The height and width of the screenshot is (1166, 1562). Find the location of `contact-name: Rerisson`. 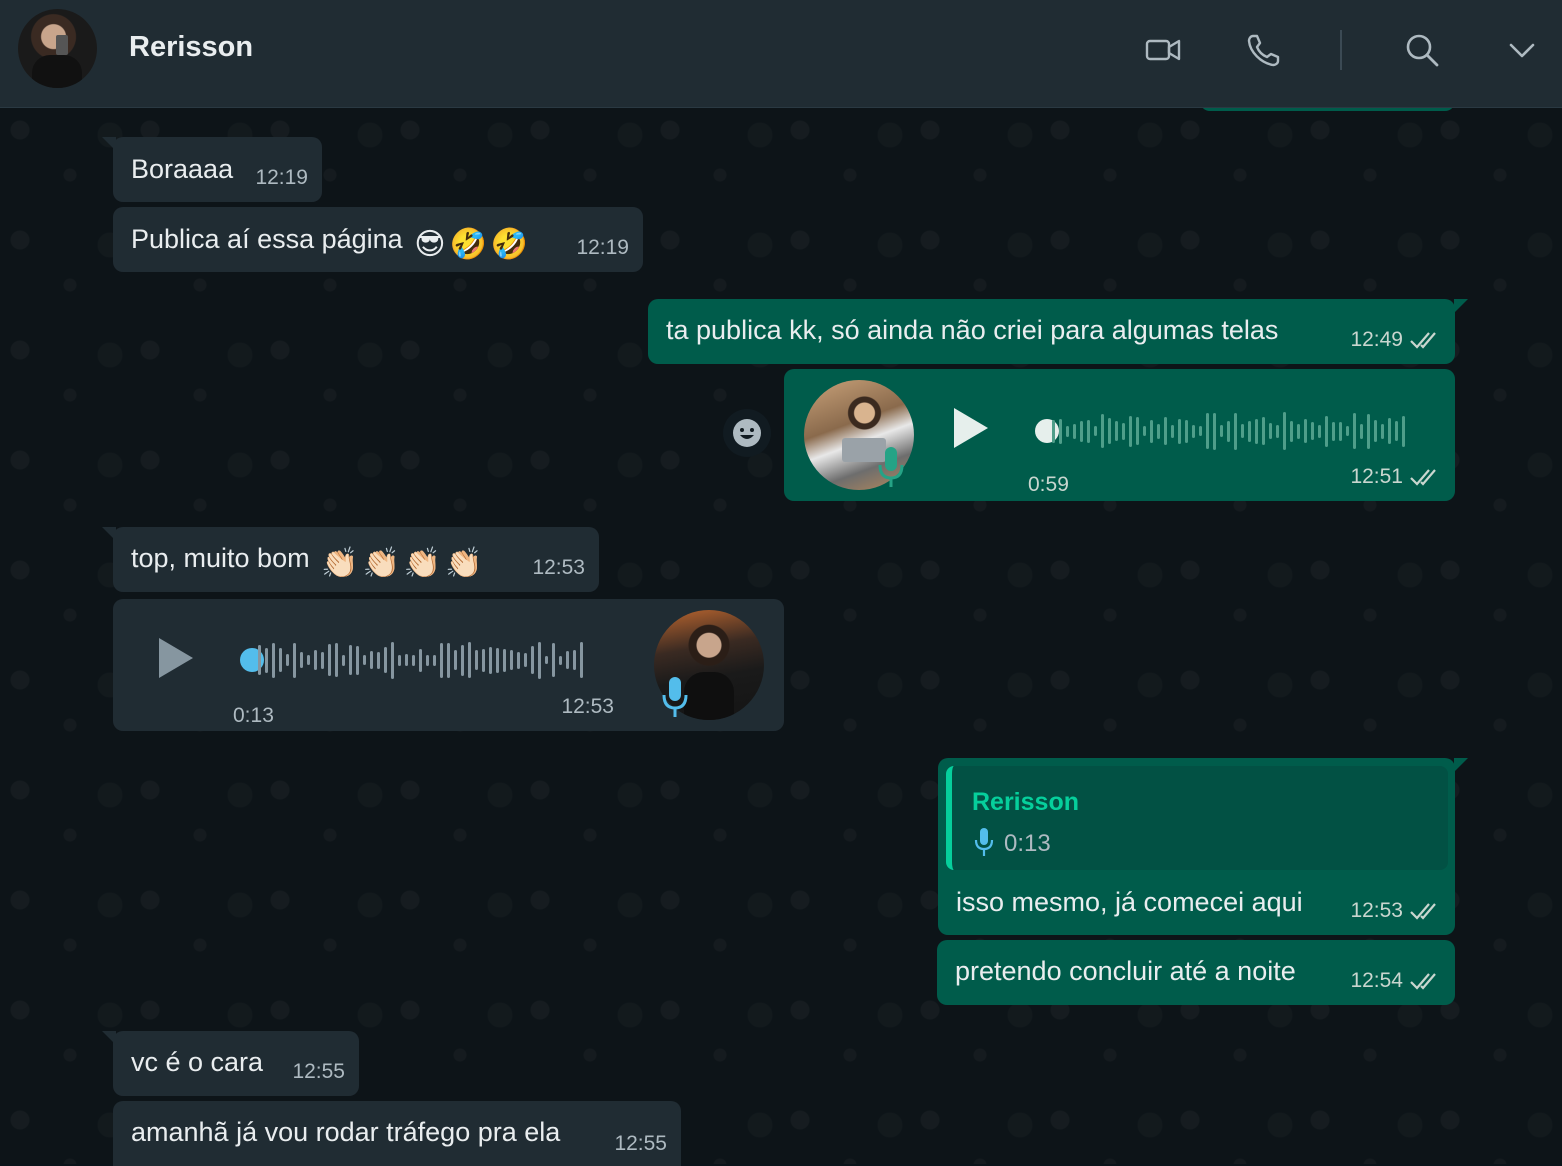

contact-name: Rerisson is located at coordinates (191, 47).